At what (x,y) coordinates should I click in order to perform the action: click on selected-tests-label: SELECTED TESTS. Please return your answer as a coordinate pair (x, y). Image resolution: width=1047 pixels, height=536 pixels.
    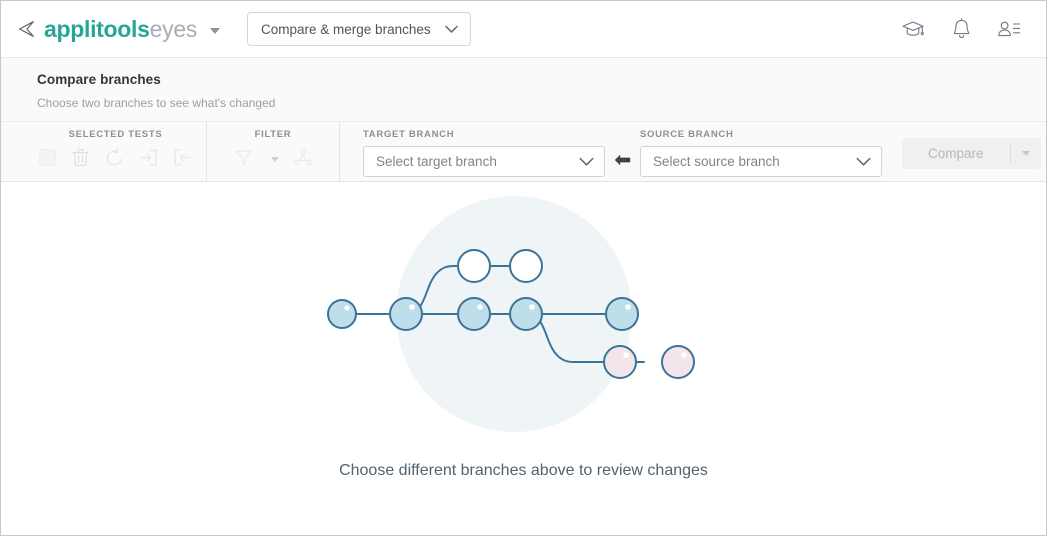
    Looking at the image, I should click on (115, 134).